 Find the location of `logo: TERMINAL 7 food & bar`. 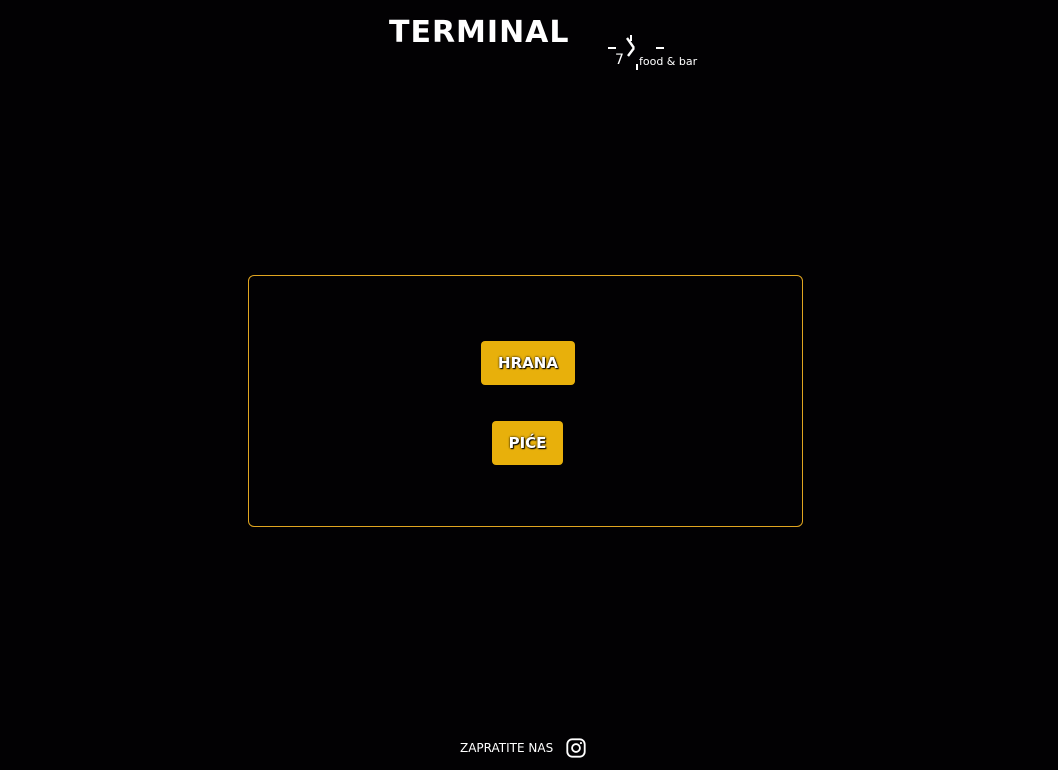

logo: TERMINAL 7 food & bar is located at coordinates (549, 44).